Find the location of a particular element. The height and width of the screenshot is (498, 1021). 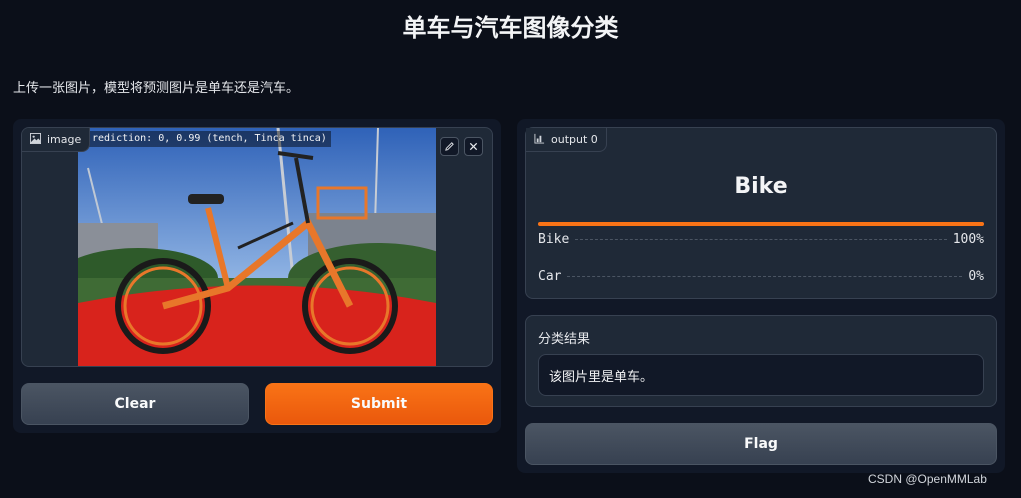

edit-button is located at coordinates (449, 146).